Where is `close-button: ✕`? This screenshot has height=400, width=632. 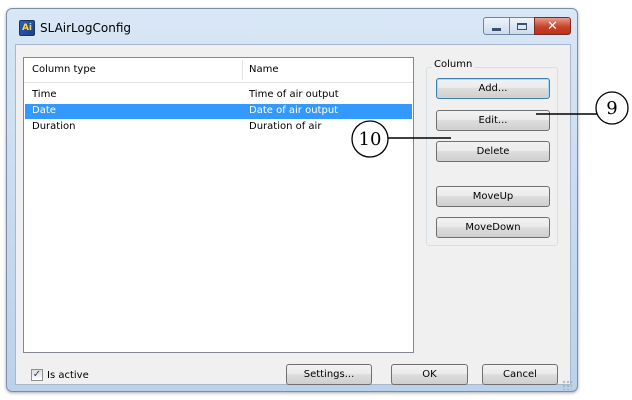
close-button: ✕ is located at coordinates (552, 26).